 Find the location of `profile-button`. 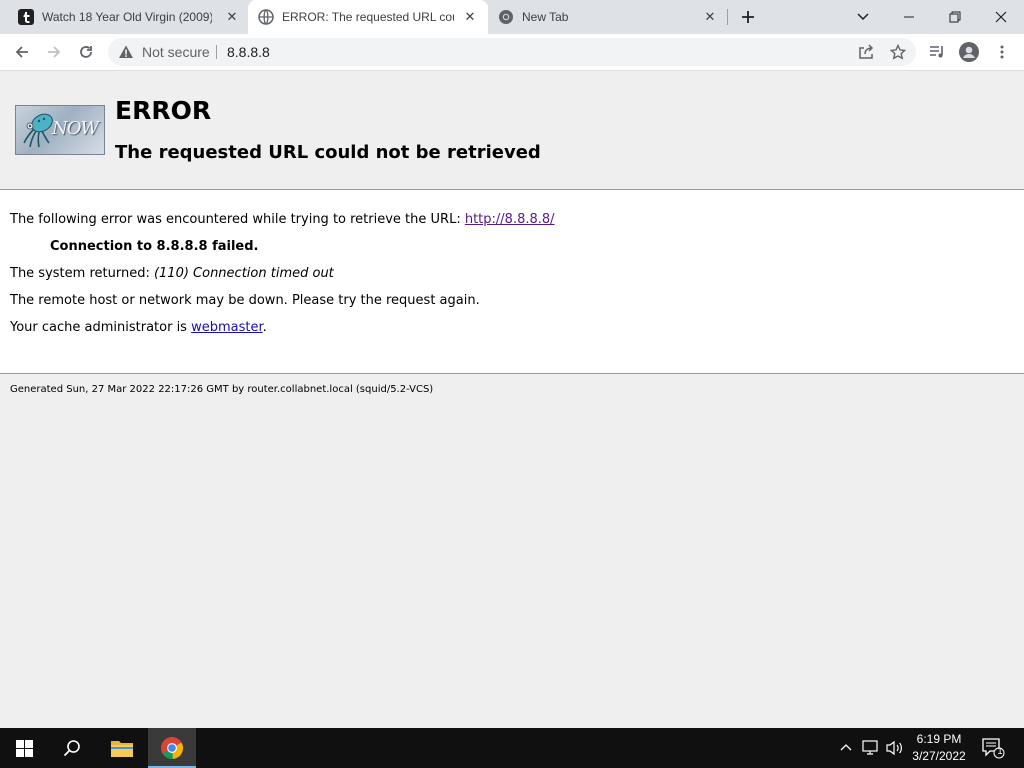

profile-button is located at coordinates (969, 52).